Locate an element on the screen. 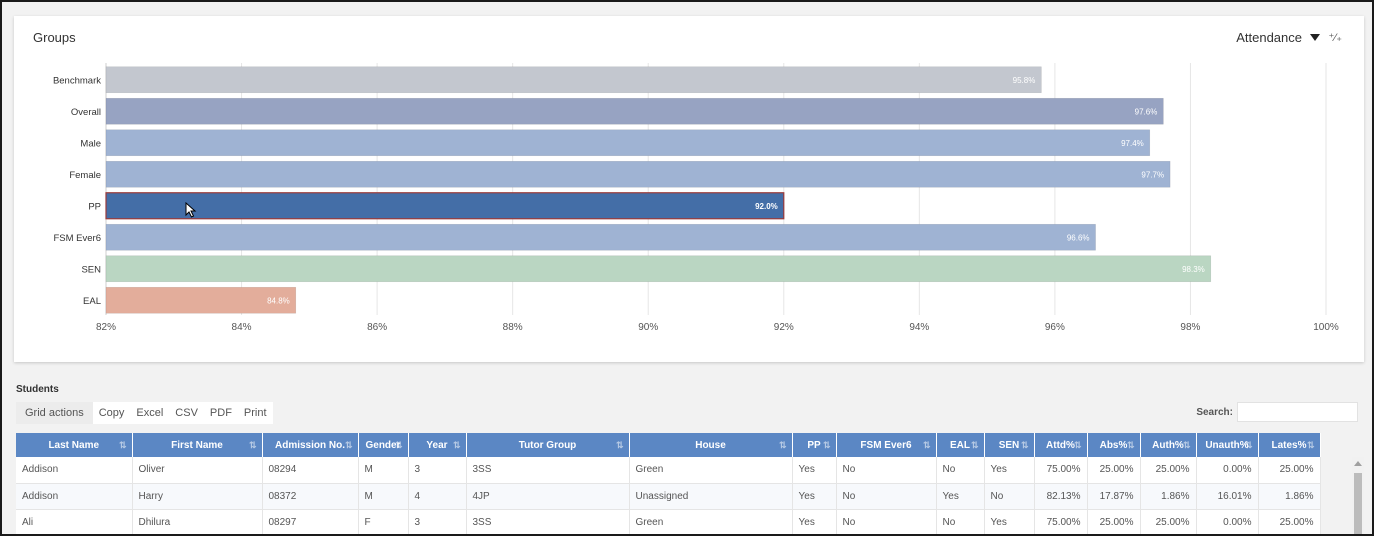  column-header: Lates% ⇅ is located at coordinates (1289, 445).